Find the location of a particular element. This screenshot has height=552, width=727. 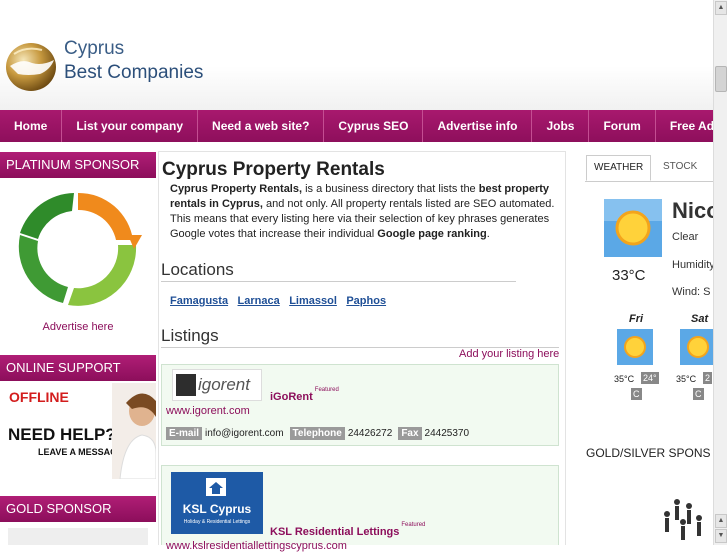

current-temperature: 33°C is located at coordinates (629, 275).